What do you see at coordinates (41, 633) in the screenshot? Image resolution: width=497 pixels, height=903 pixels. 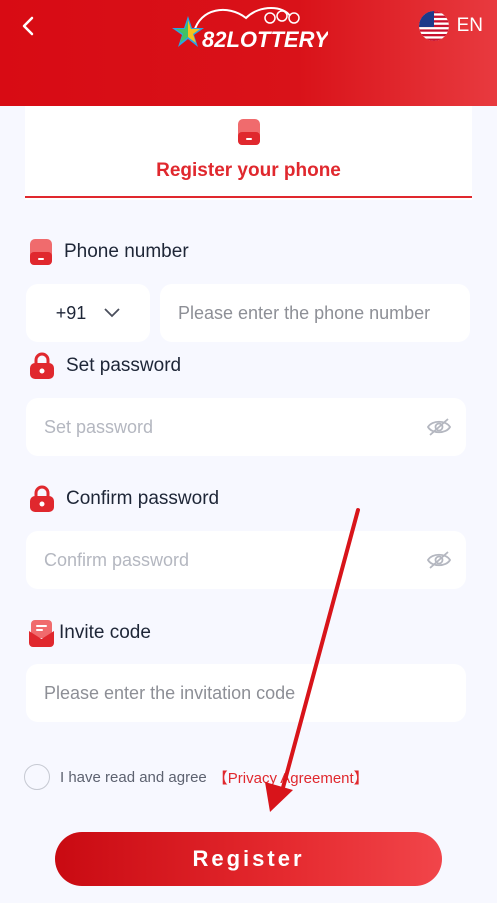 I see `invite-icon` at bounding box center [41, 633].